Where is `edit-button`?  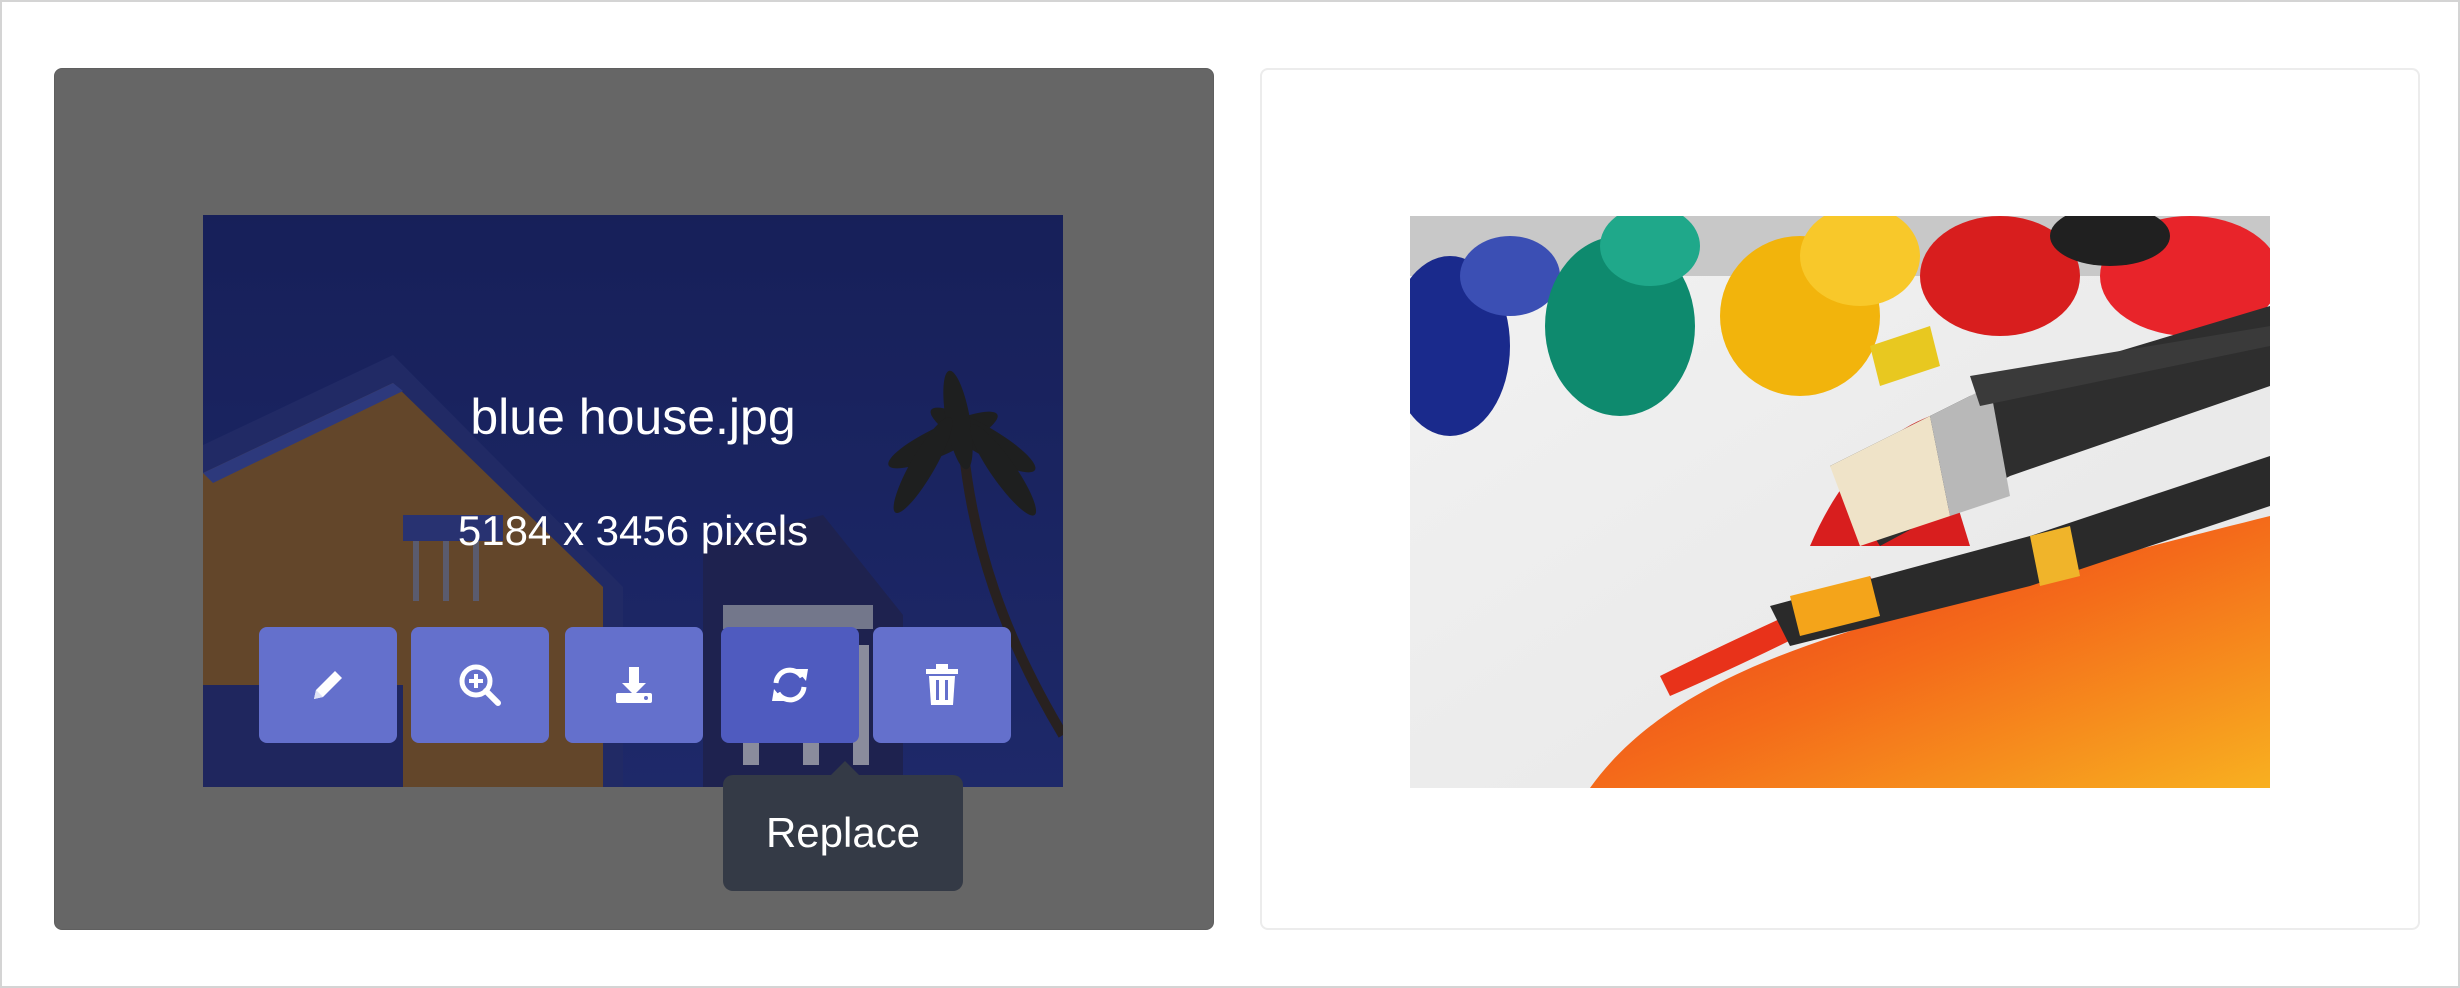 edit-button is located at coordinates (328, 685).